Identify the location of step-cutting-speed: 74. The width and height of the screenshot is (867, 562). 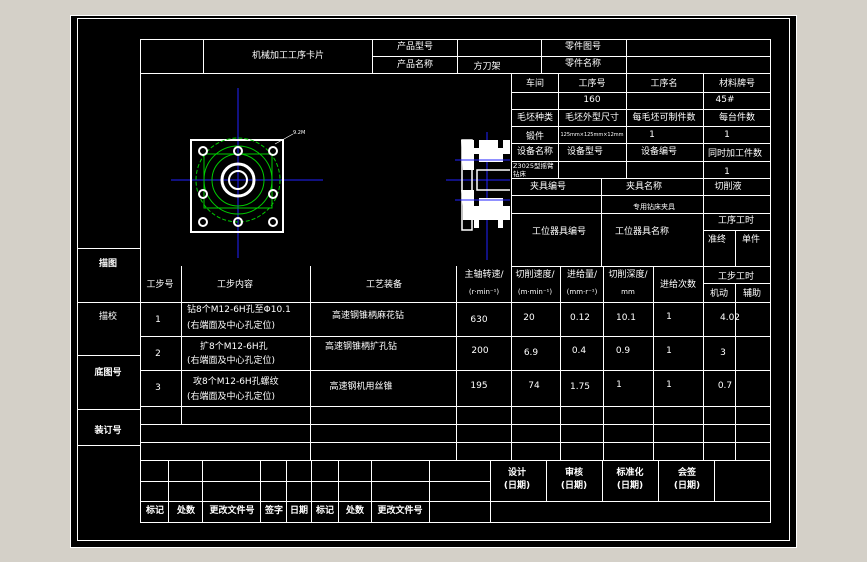
(534, 386).